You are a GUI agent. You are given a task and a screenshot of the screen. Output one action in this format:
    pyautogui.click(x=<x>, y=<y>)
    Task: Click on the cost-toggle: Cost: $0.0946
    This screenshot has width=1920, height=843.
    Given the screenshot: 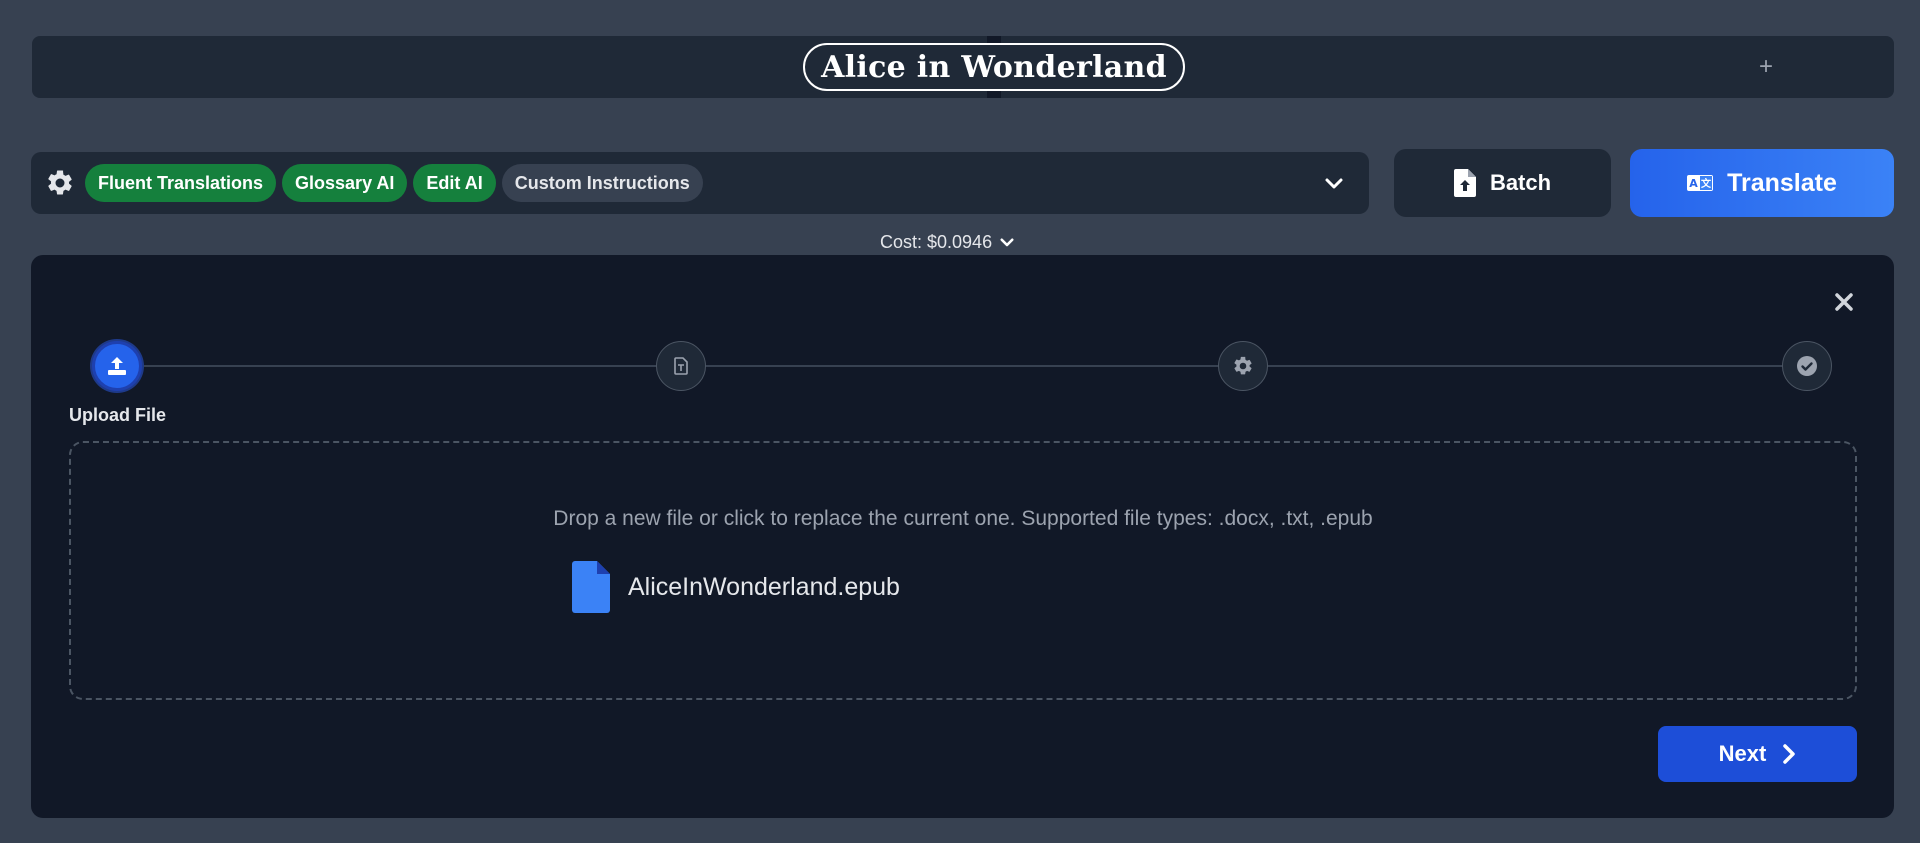 What is the action you would take?
    pyautogui.click(x=948, y=242)
    